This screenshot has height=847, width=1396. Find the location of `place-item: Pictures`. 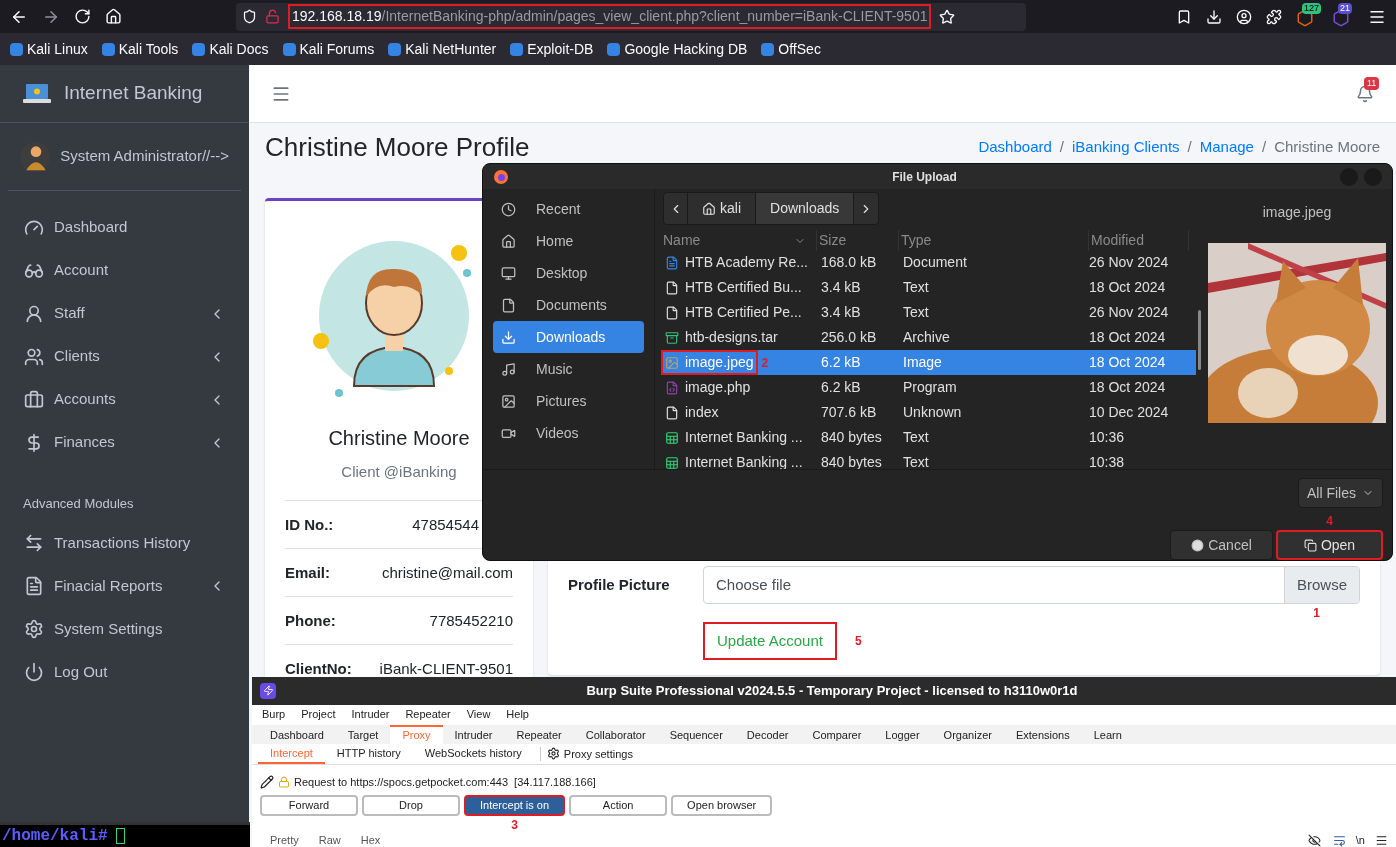

place-item: Pictures is located at coordinates (568, 401).